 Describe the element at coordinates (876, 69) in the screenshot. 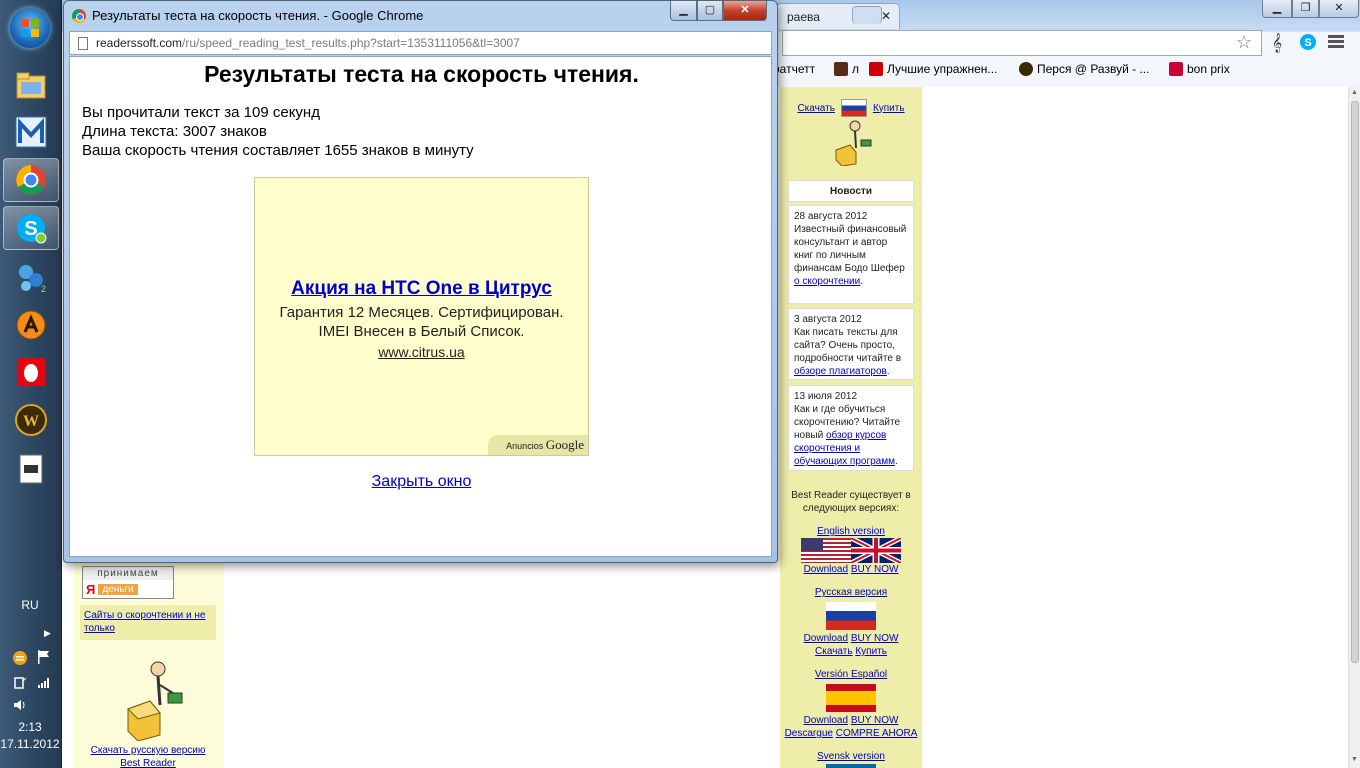

I see `youtube-icon` at that location.